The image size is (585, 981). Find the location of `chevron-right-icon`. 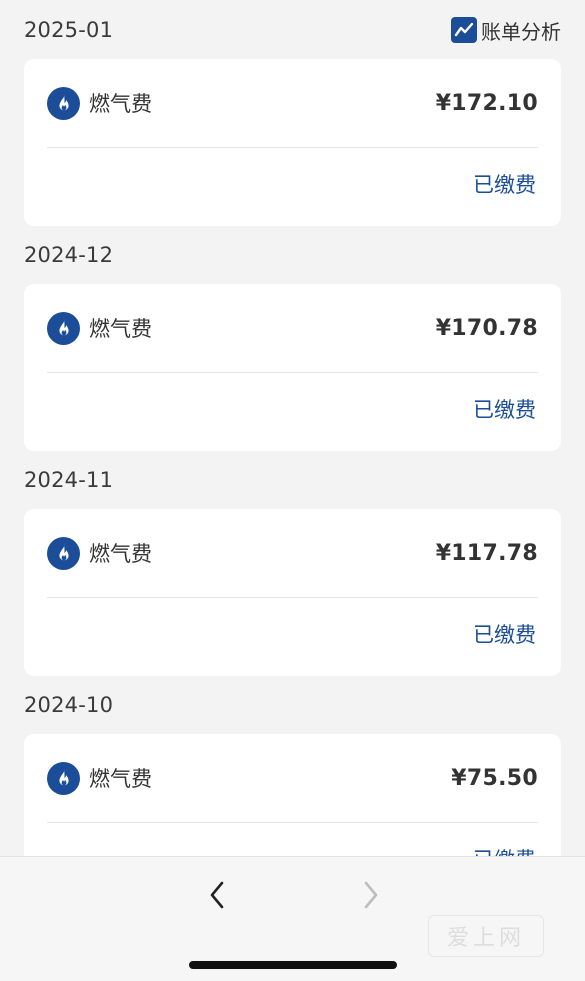

chevron-right-icon is located at coordinates (370, 895).